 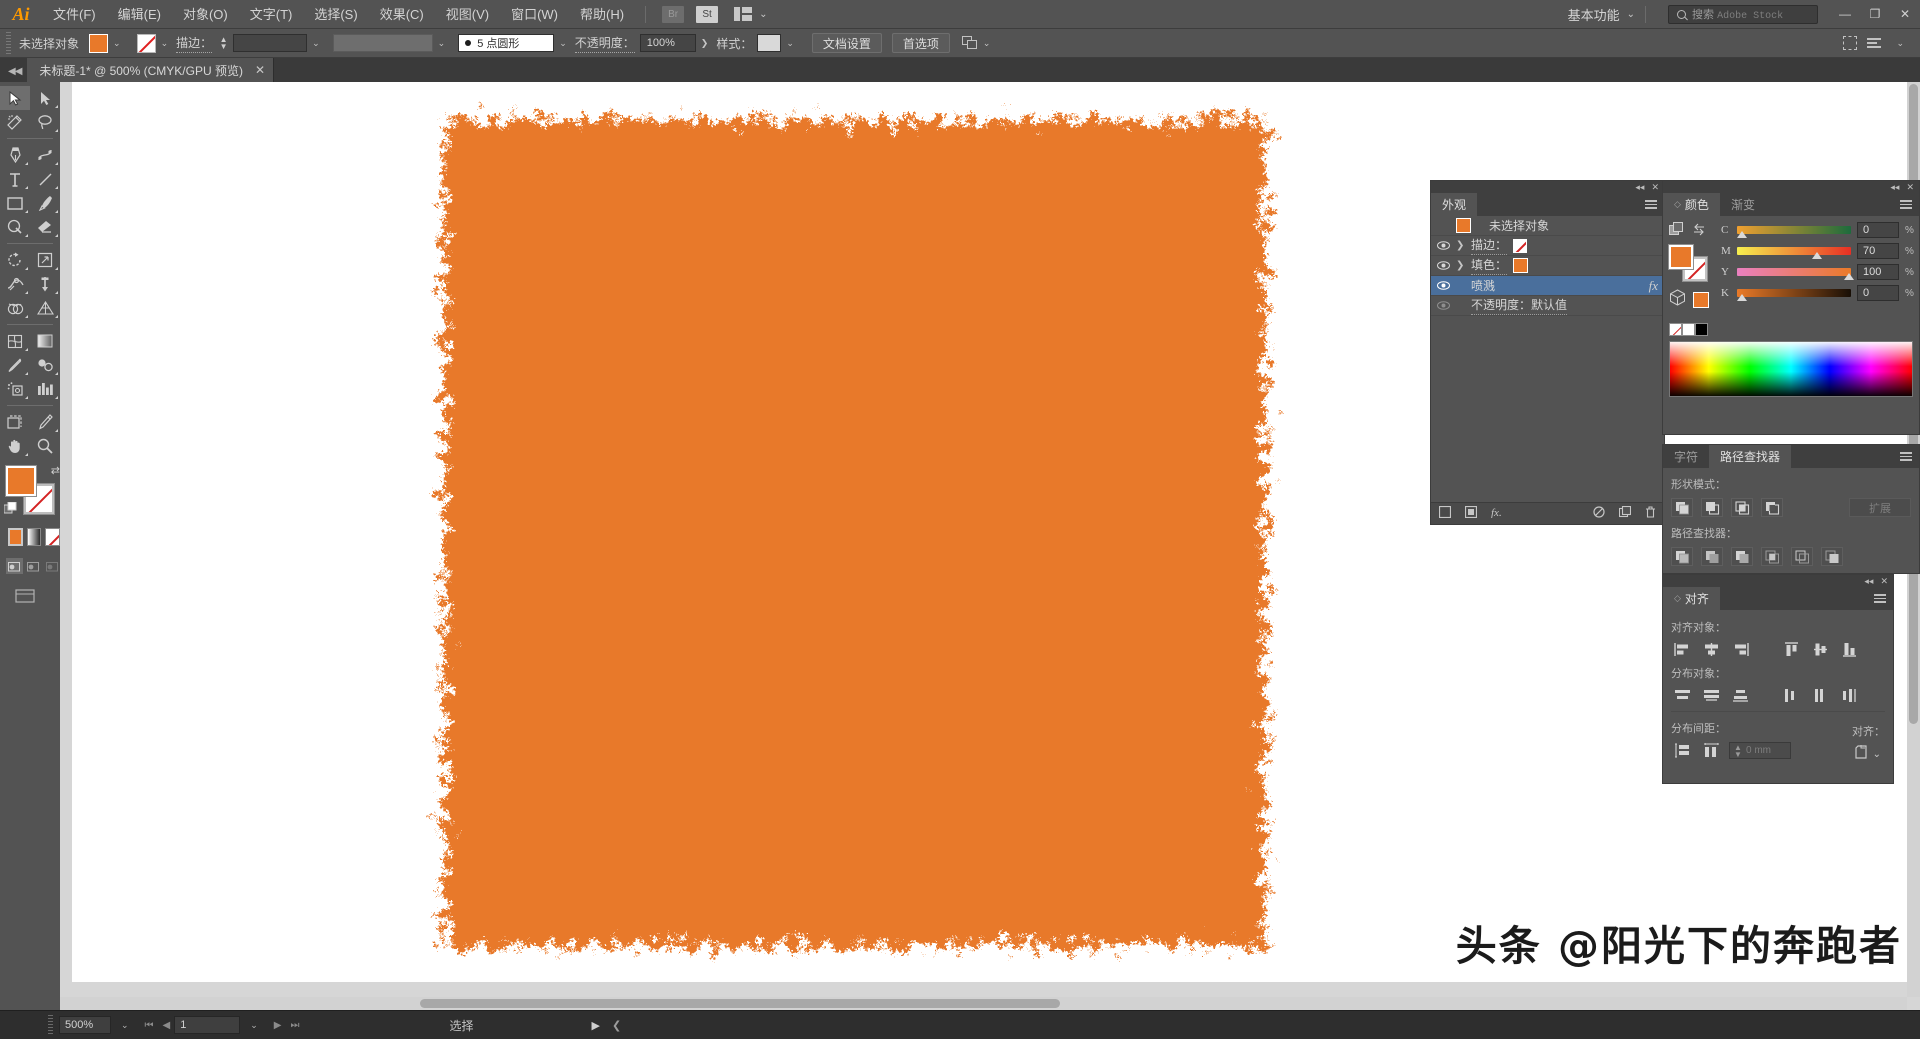 I want to click on opacity-input: 100%, so click(x=667, y=43).